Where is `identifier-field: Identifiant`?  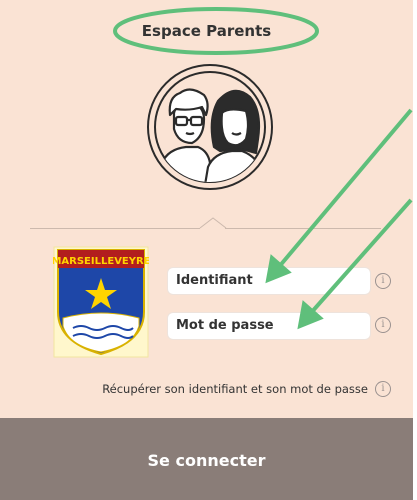
identifier-field: Identifiant is located at coordinates (269, 281).